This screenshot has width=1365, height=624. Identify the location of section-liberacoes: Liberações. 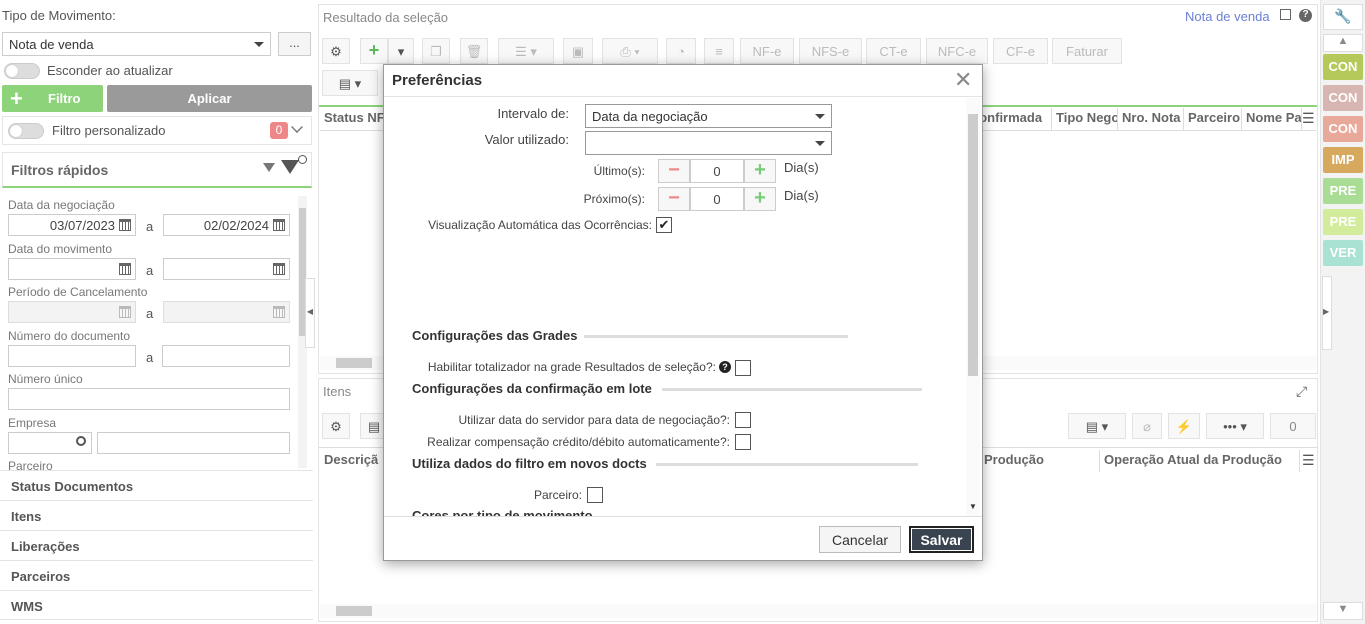
(156, 545).